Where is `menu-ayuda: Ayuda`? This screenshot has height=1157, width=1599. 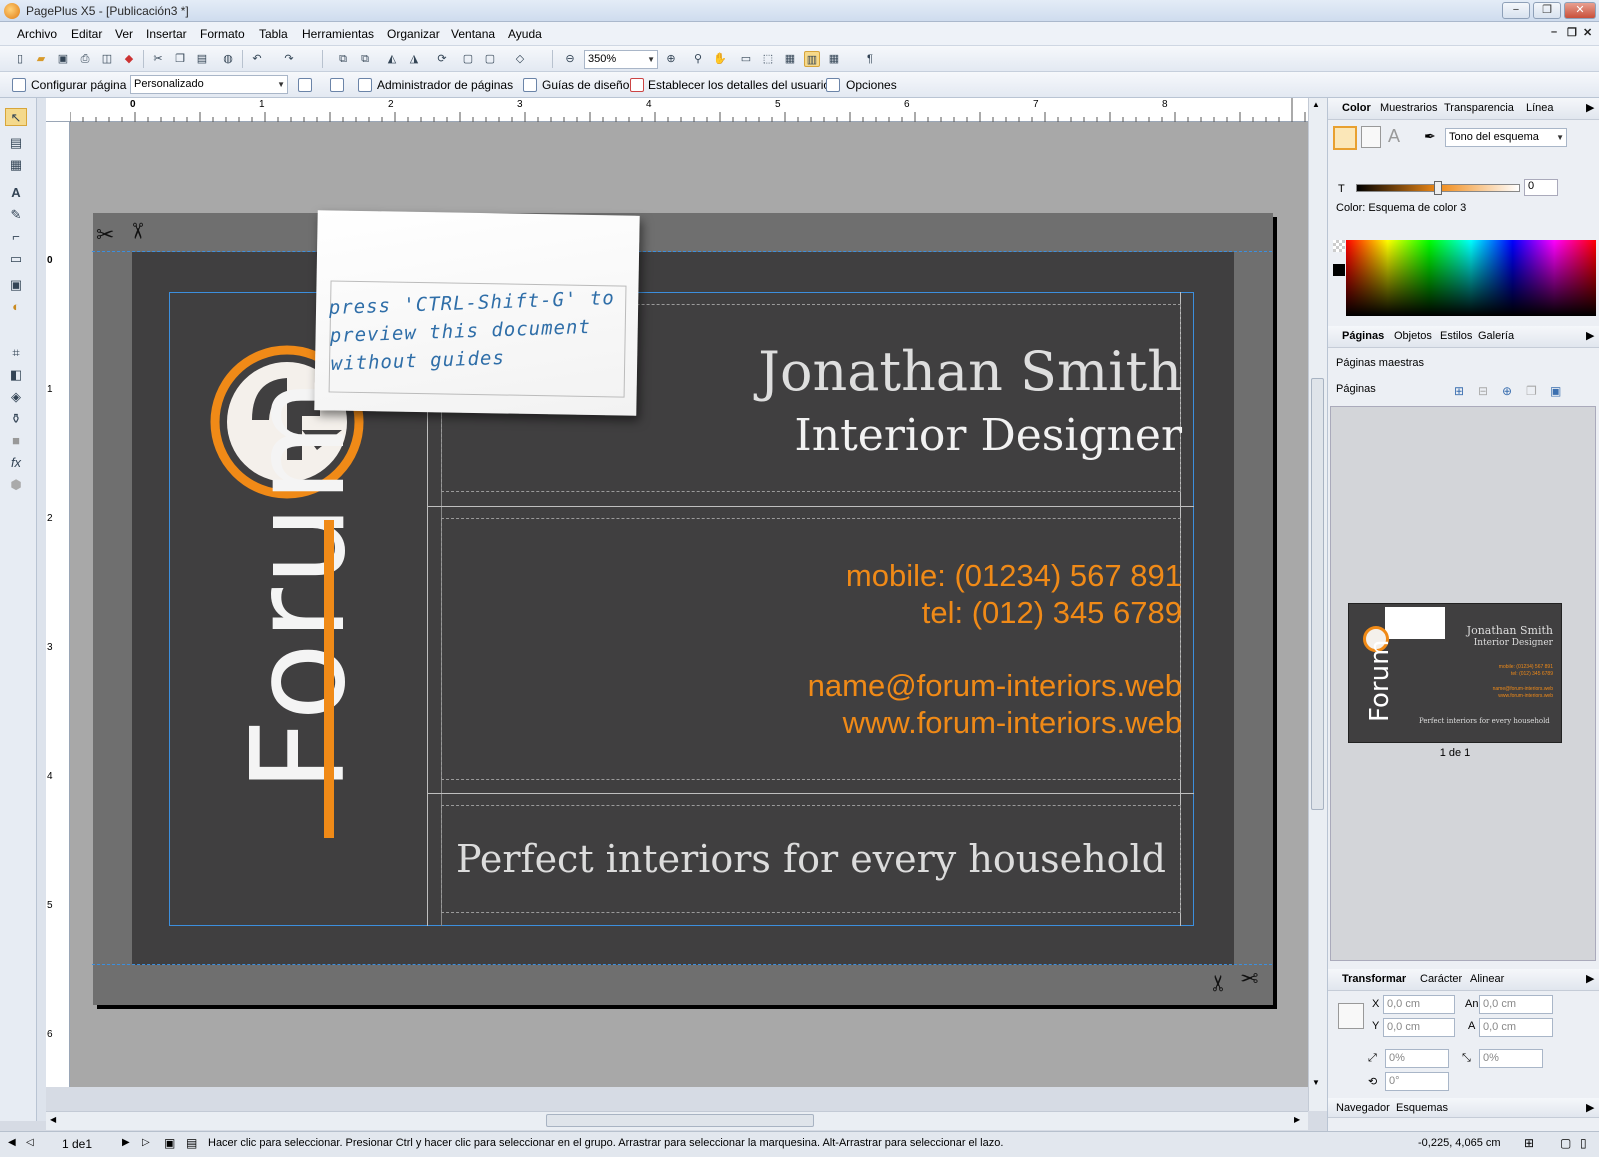 menu-ayuda: Ayuda is located at coordinates (525, 34).